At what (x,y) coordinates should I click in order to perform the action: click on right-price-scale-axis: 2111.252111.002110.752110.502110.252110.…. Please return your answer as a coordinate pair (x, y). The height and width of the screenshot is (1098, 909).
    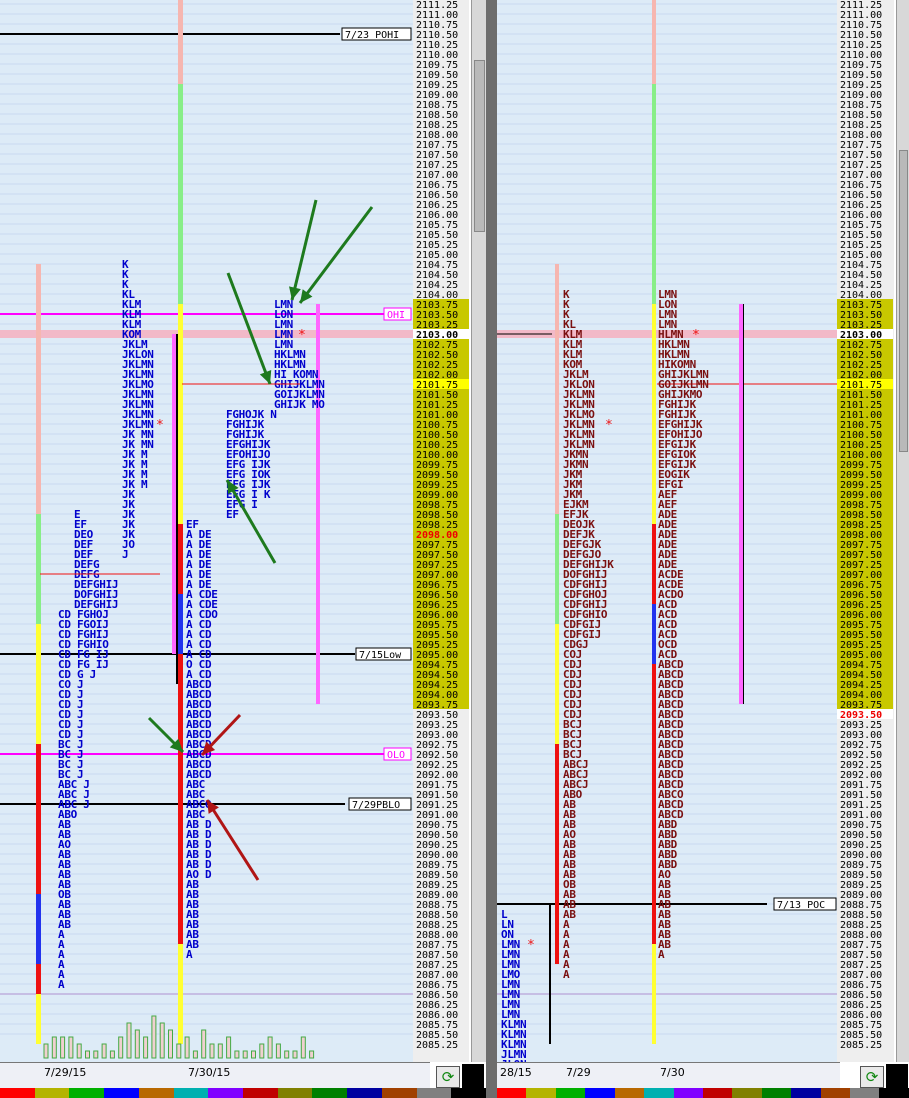
    Looking at the image, I should click on (865, 525).